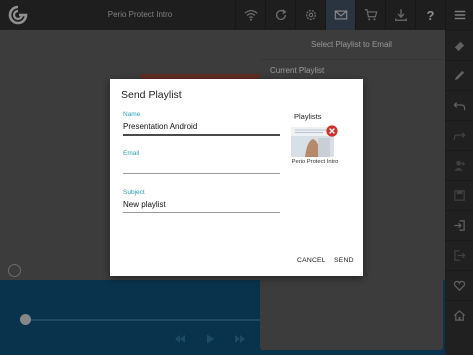  What do you see at coordinates (311, 260) in the screenshot?
I see `cancel-button: CANCEL` at bounding box center [311, 260].